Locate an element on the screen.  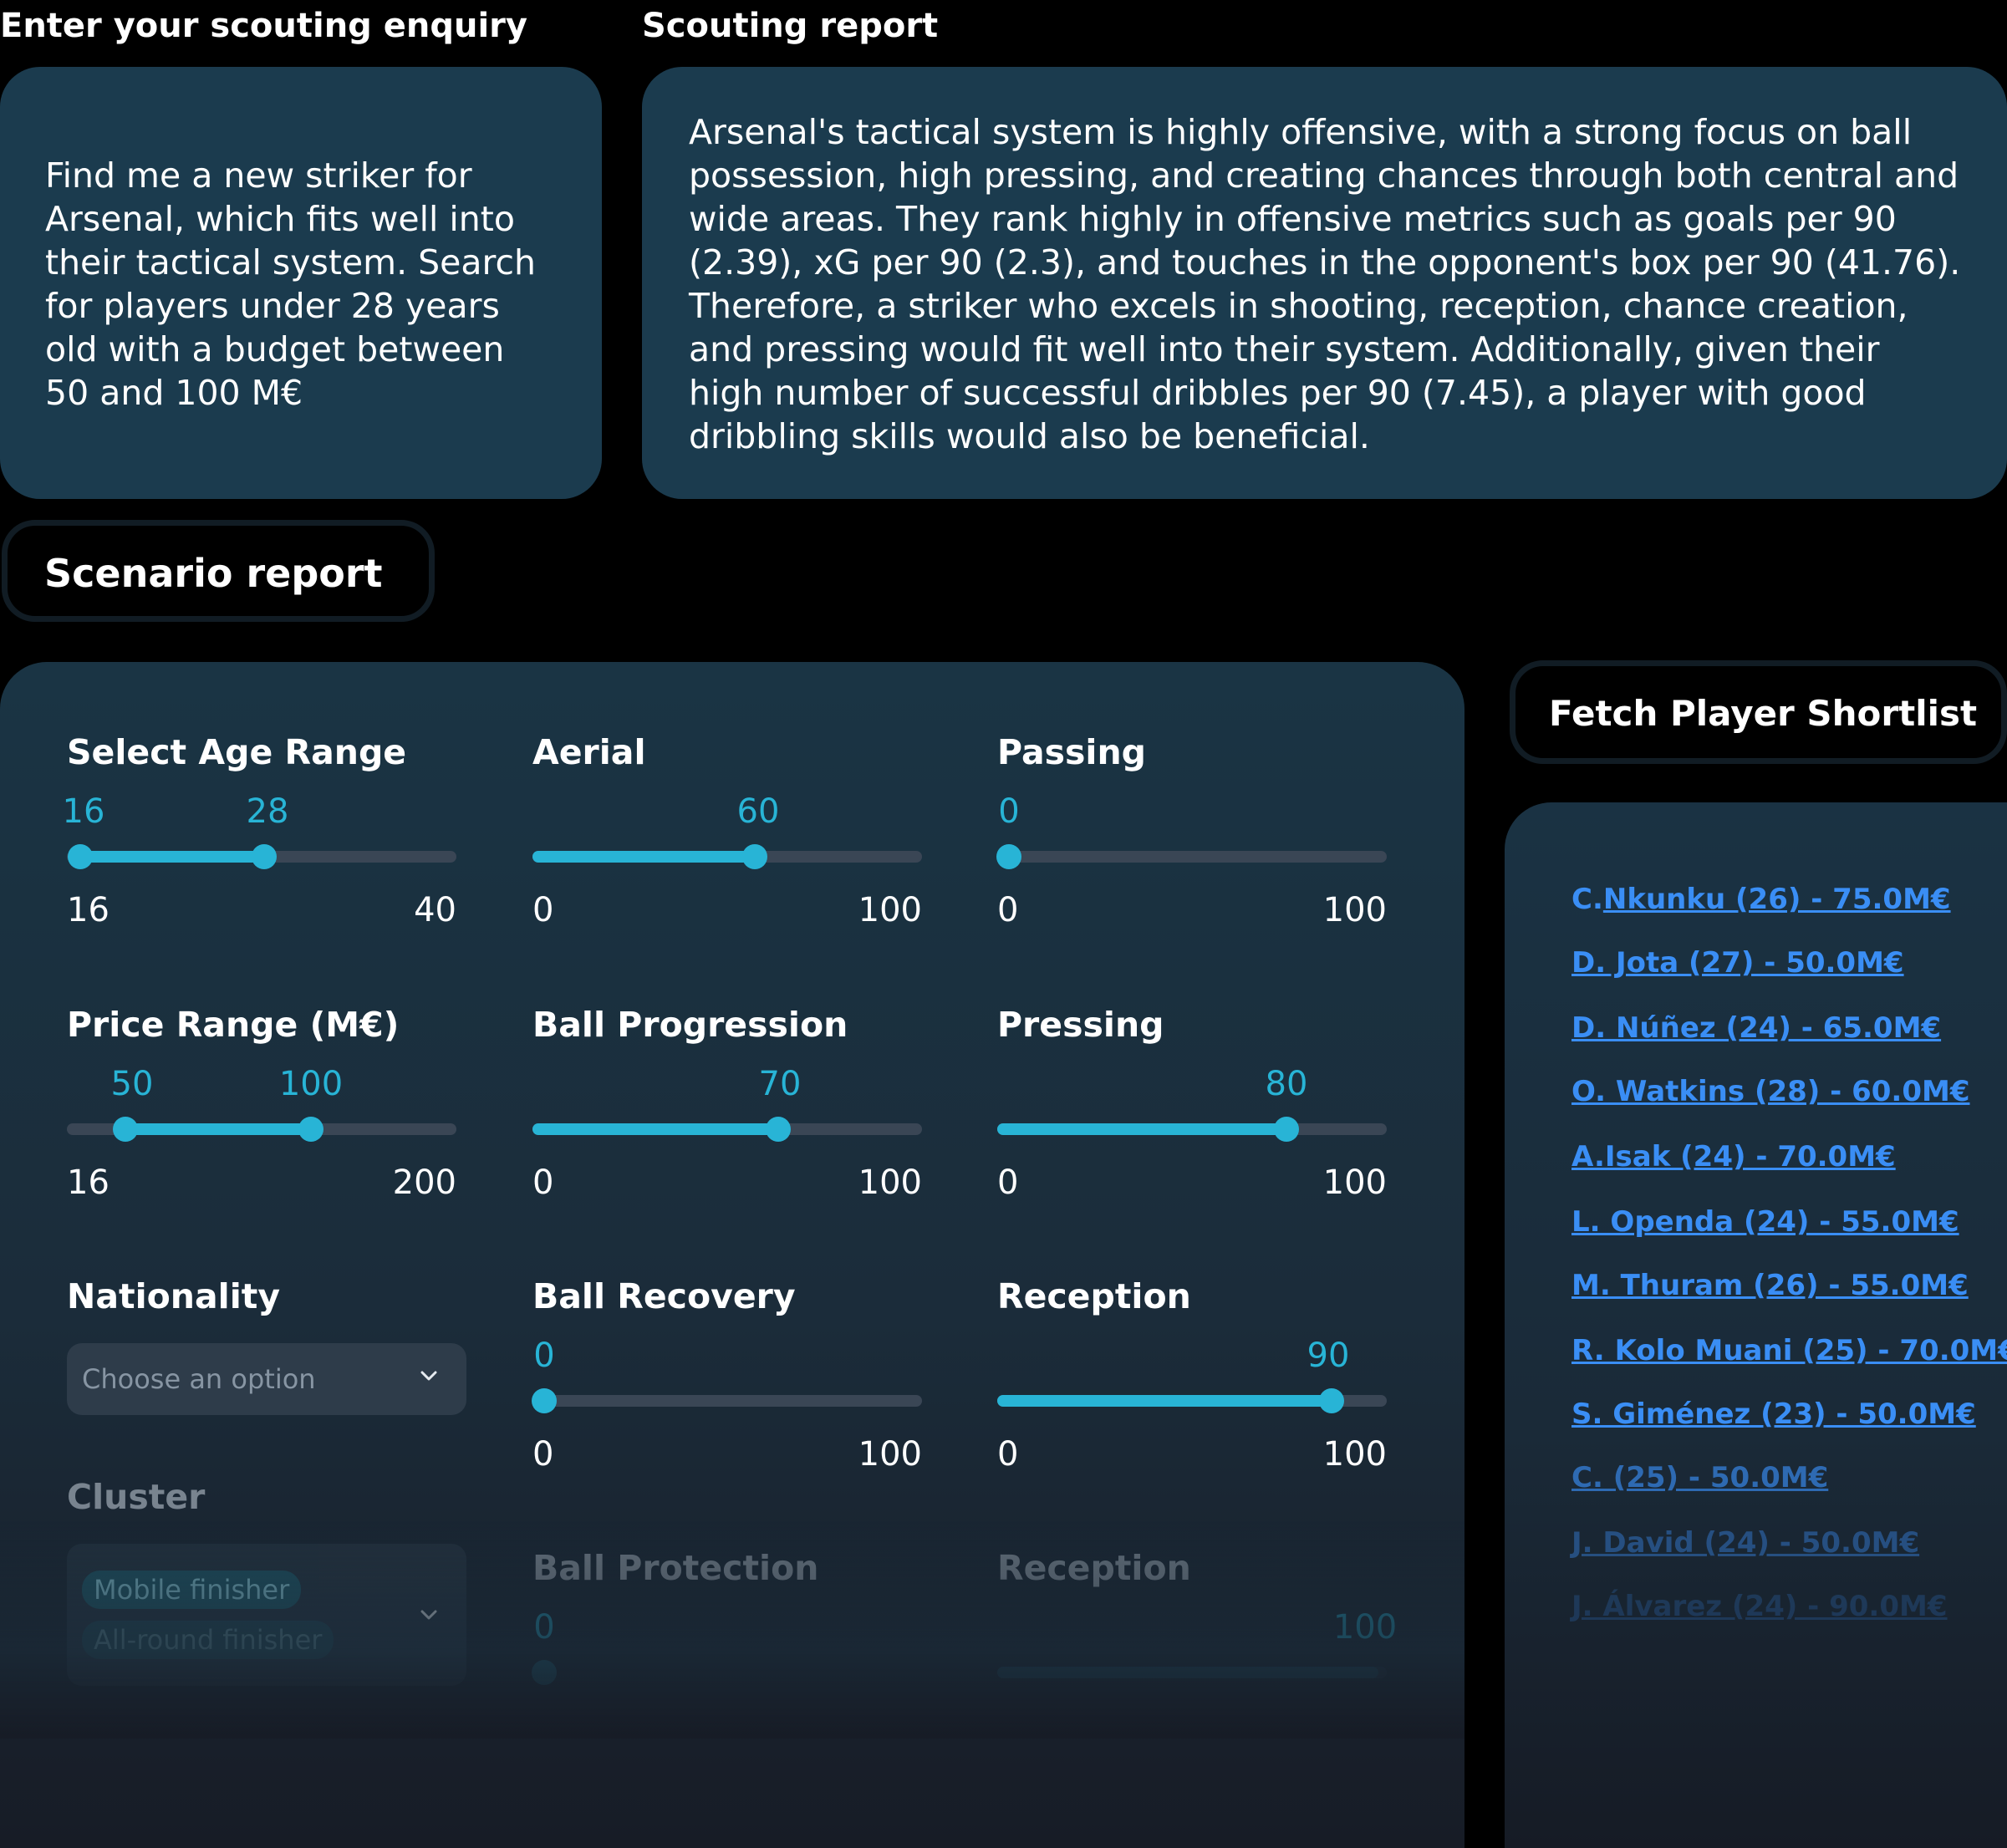
pressing-value: 80 is located at coordinates (1286, 1084).